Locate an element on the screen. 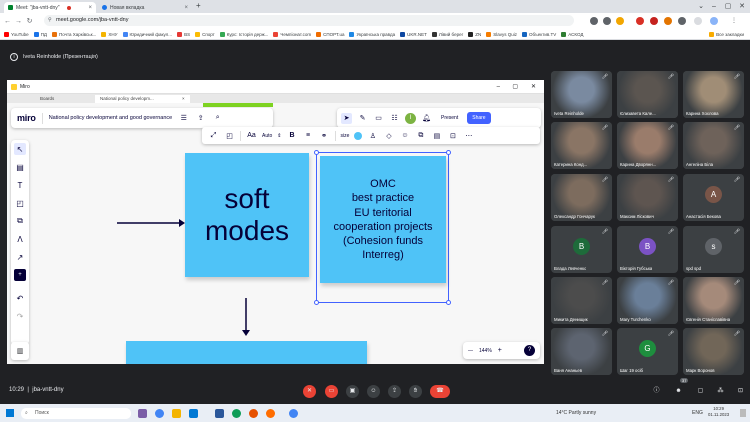  info-icon: i is located at coordinates (14, 57).